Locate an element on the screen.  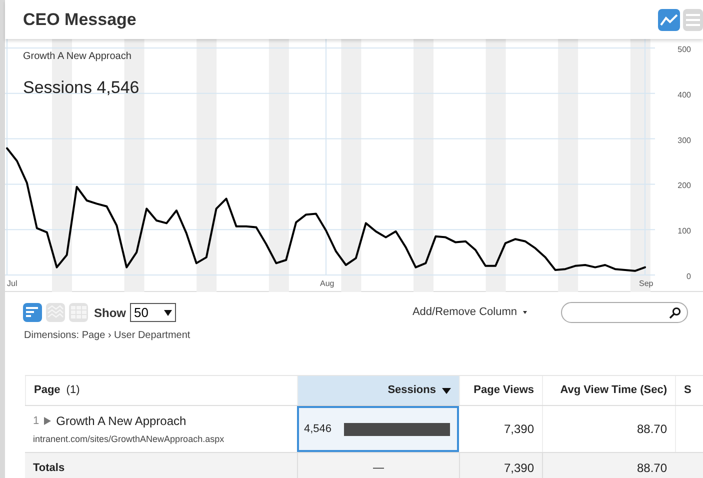
search-icon is located at coordinates (675, 312).